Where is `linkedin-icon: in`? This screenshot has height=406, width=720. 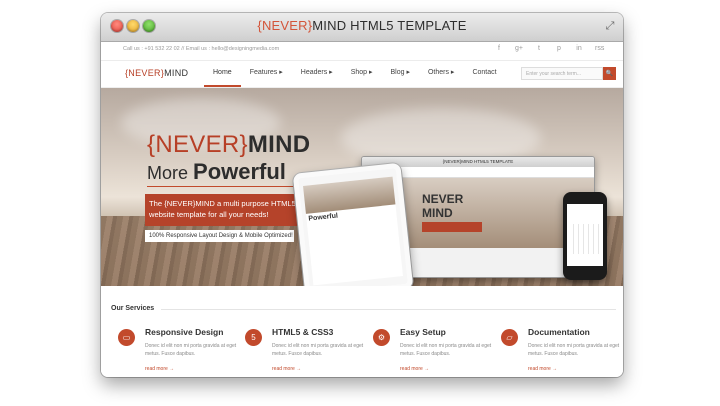 linkedin-icon: in is located at coordinates (579, 48).